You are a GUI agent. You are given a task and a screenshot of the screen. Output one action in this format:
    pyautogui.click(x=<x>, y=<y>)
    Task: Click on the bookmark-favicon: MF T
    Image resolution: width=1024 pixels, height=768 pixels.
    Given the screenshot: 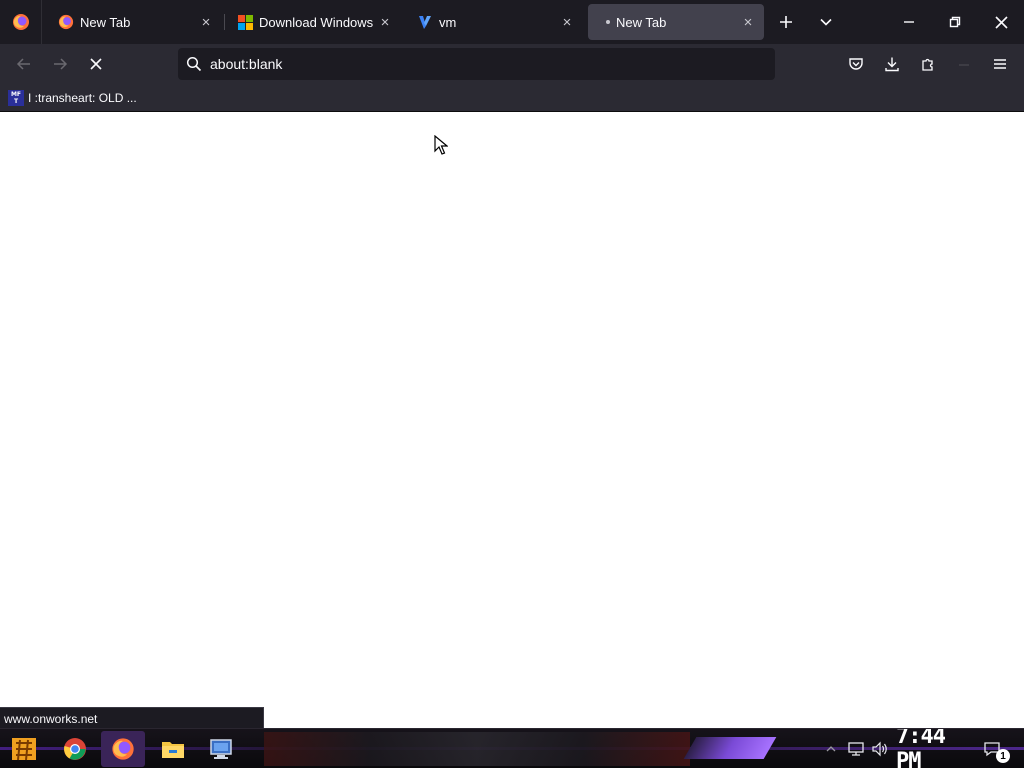 What is the action you would take?
    pyautogui.click(x=16, y=98)
    